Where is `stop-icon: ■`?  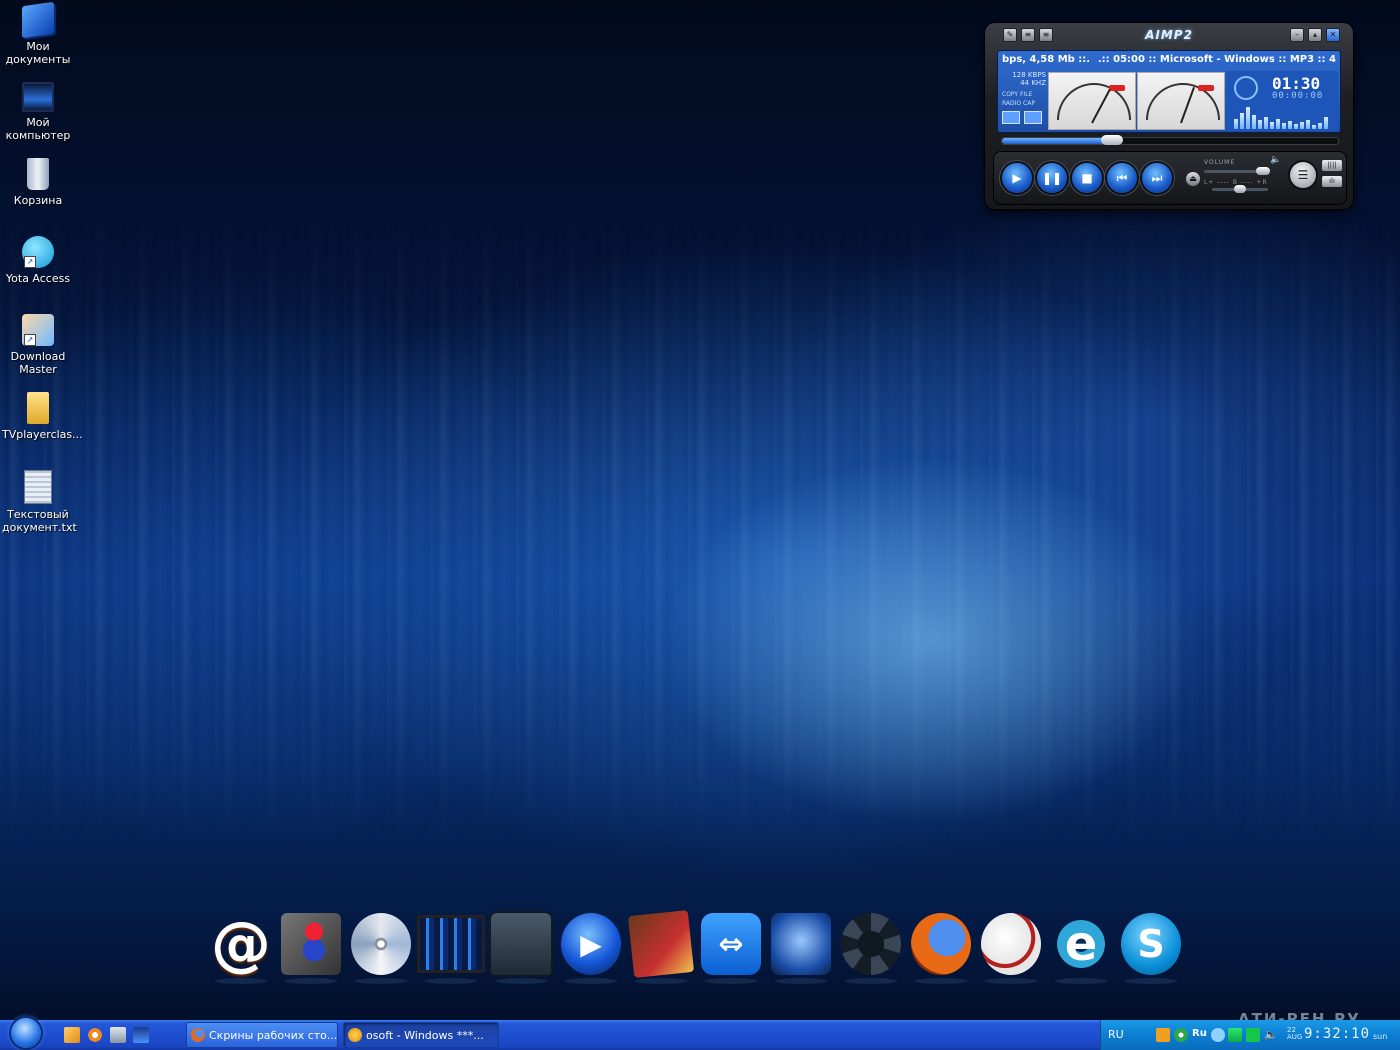 stop-icon: ■ is located at coordinates (1087, 178).